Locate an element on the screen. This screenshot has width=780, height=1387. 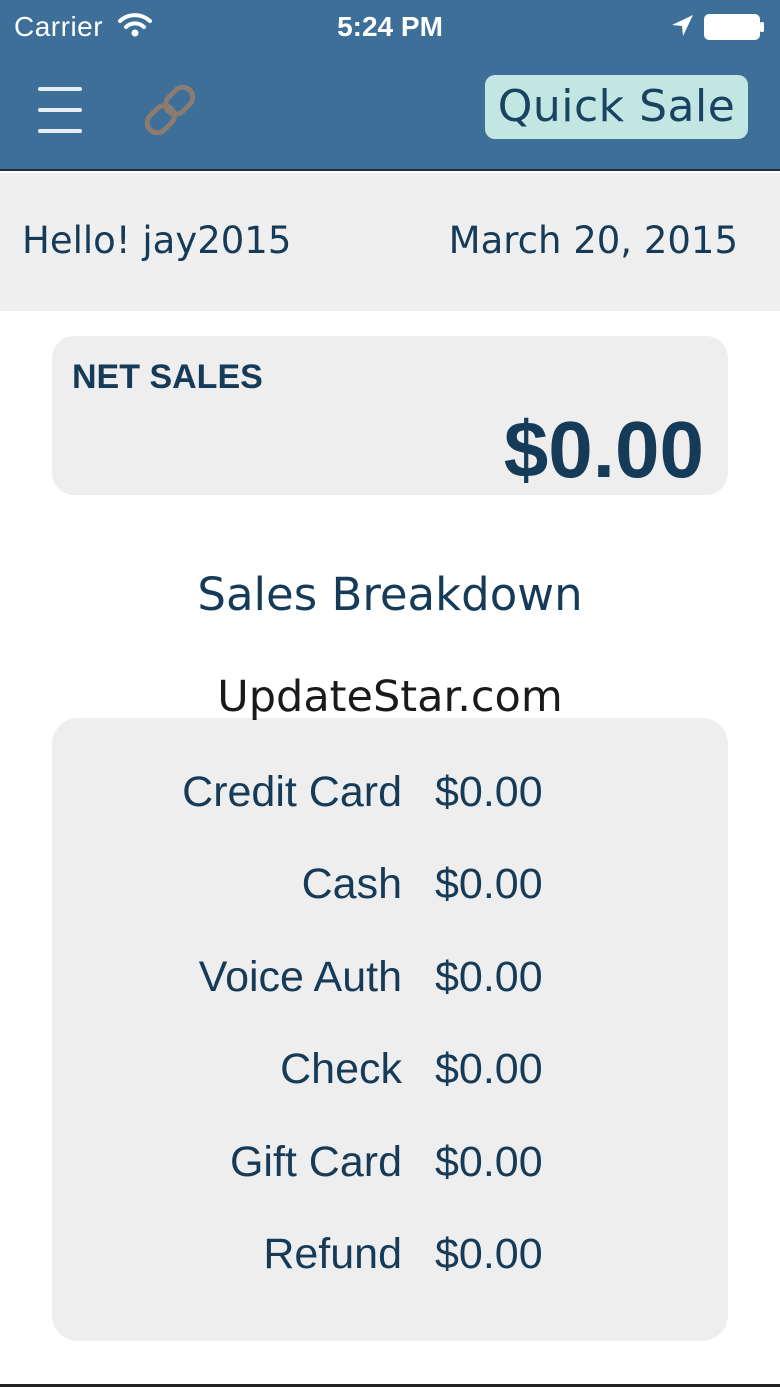
breakdown-label: Gift Card is located at coordinates (315, 1162).